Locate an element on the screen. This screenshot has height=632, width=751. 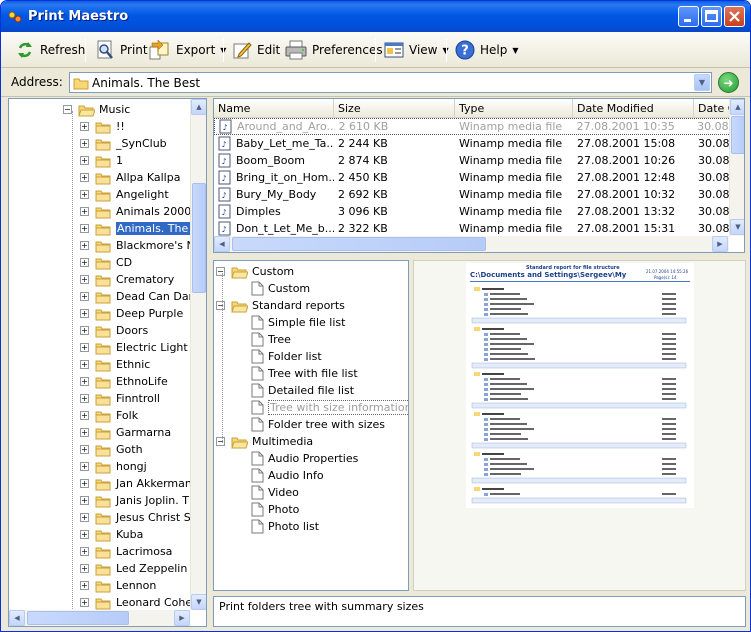
close-button is located at coordinates (734, 16).